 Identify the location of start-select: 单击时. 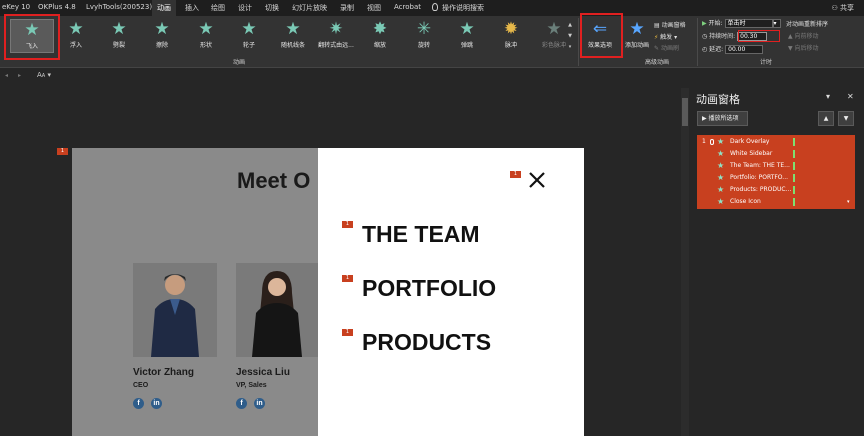
(748, 23).